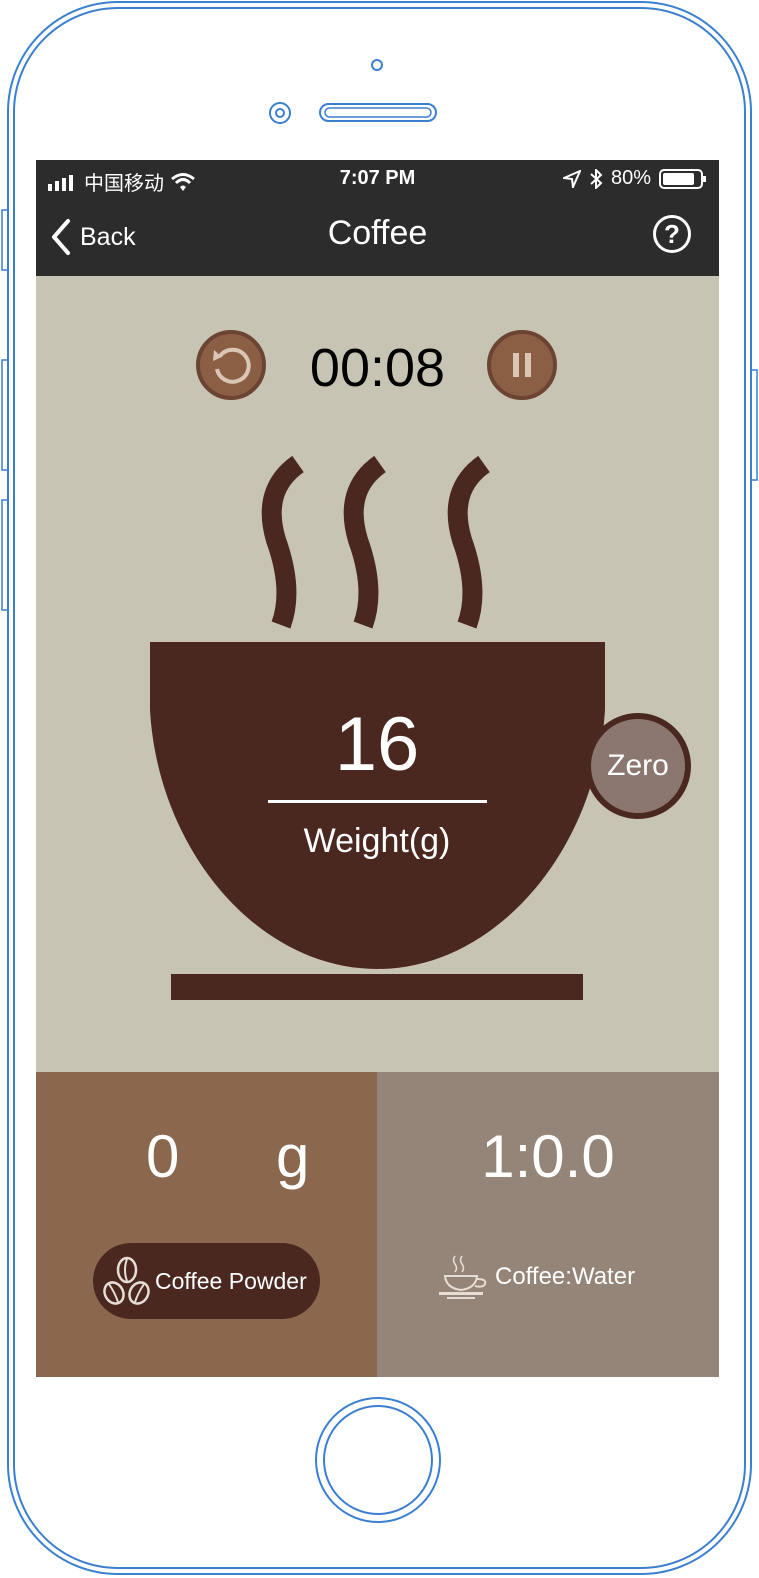 Image resolution: width=759 pixels, height=1578 pixels. Describe the element at coordinates (231, 1280) in the screenshot. I see `coffee-powder-label: Coffee Powder` at that location.